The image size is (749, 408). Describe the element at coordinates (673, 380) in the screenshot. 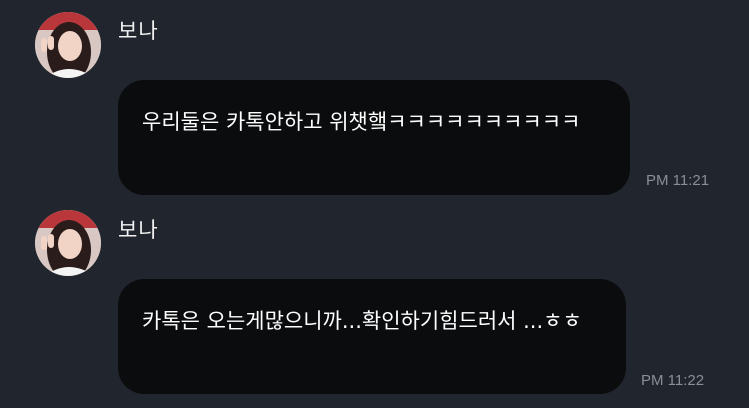

I see `message-timestamp: PM 11:22` at that location.